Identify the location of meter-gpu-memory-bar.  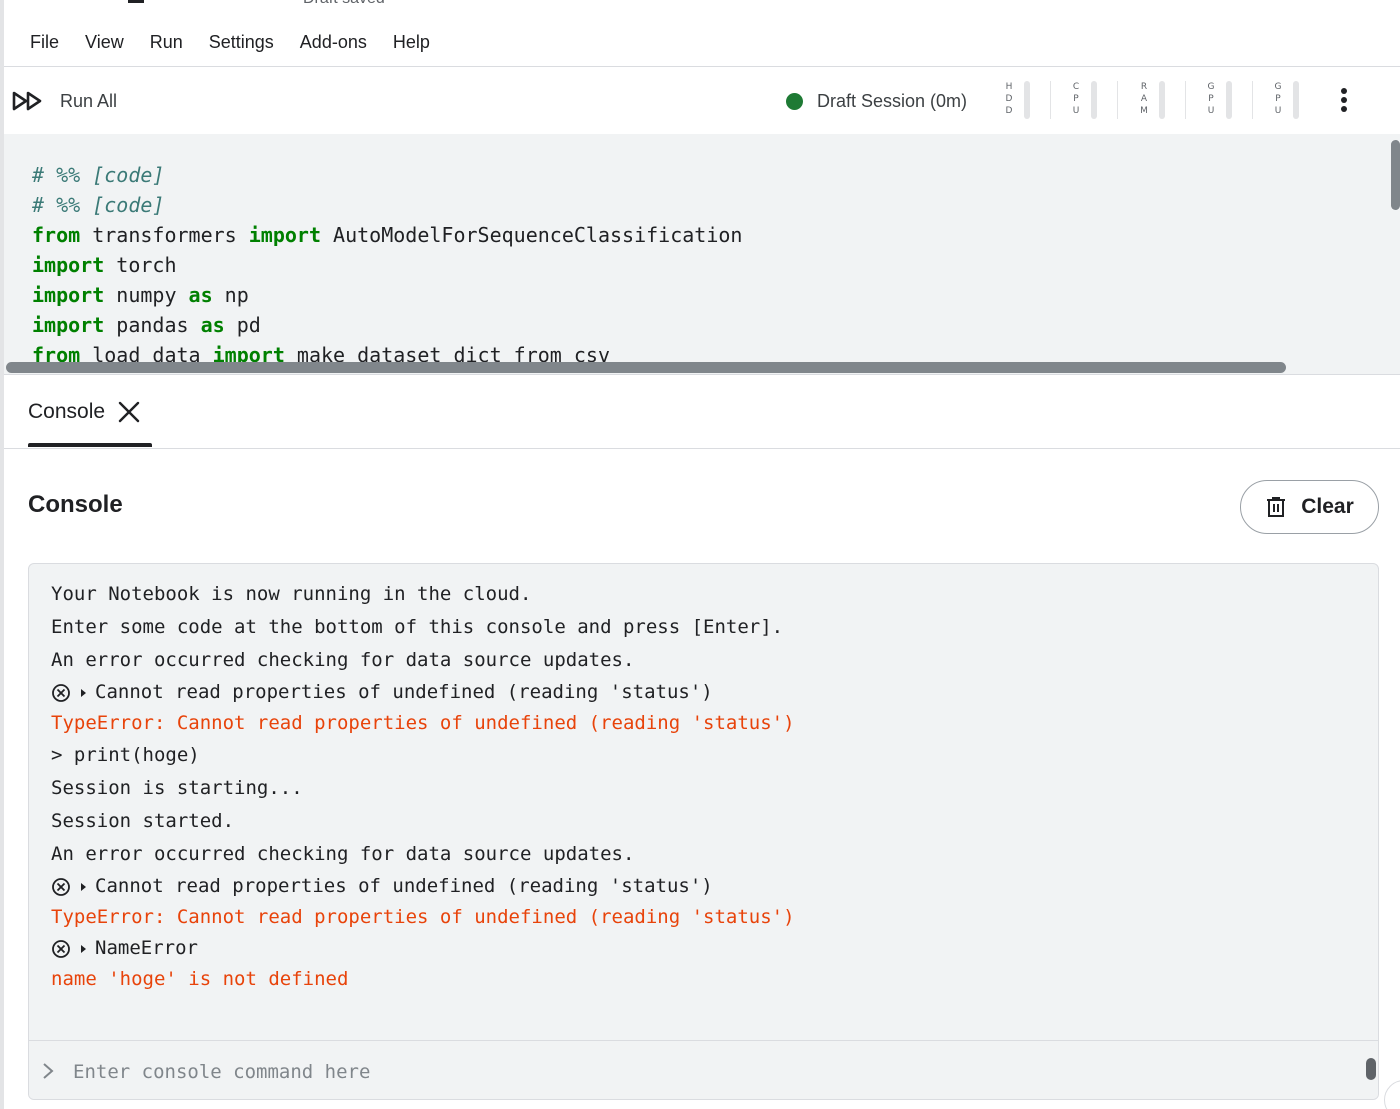
(1296, 100).